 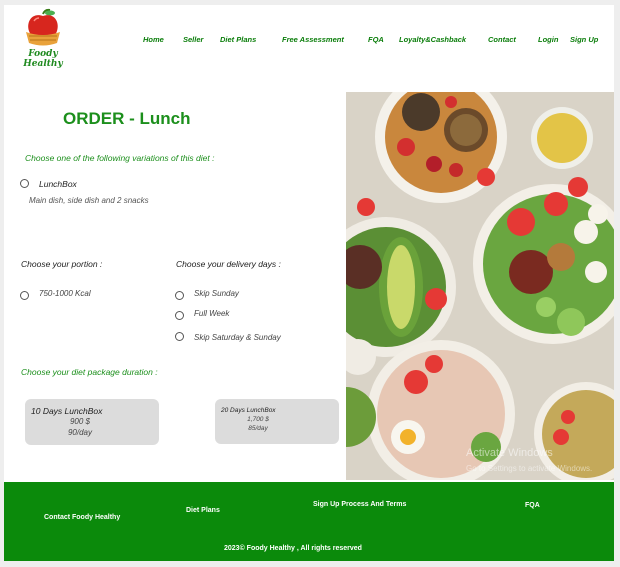 I want to click on portion-prompt: Choose your portion :, so click(x=62, y=264).